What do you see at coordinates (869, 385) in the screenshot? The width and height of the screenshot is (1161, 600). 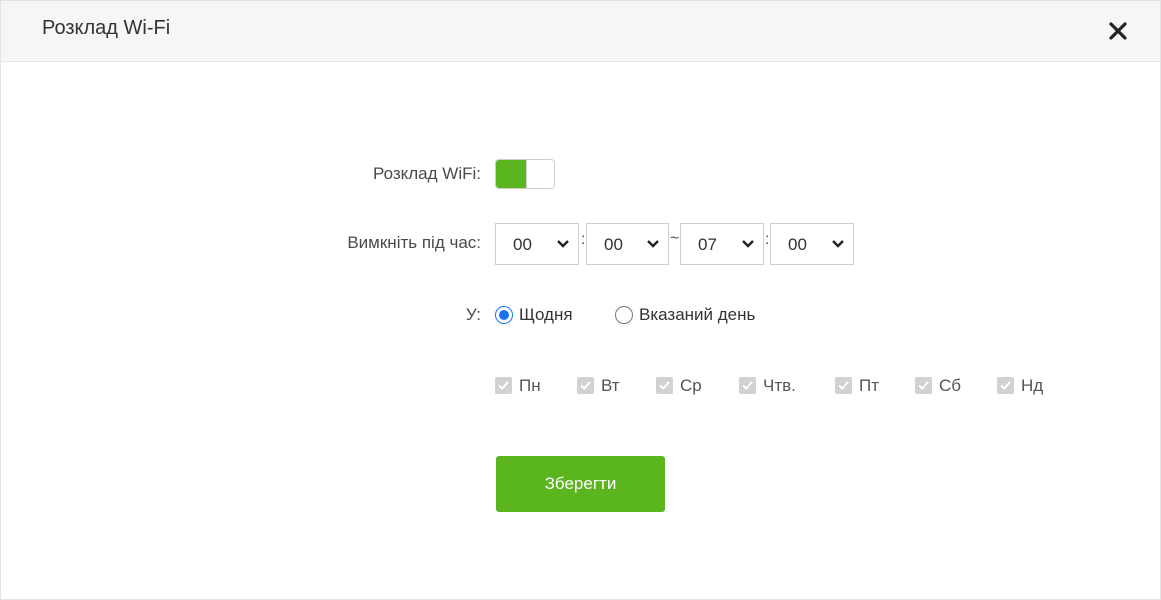 I see `day-label-fri: Пт` at bounding box center [869, 385].